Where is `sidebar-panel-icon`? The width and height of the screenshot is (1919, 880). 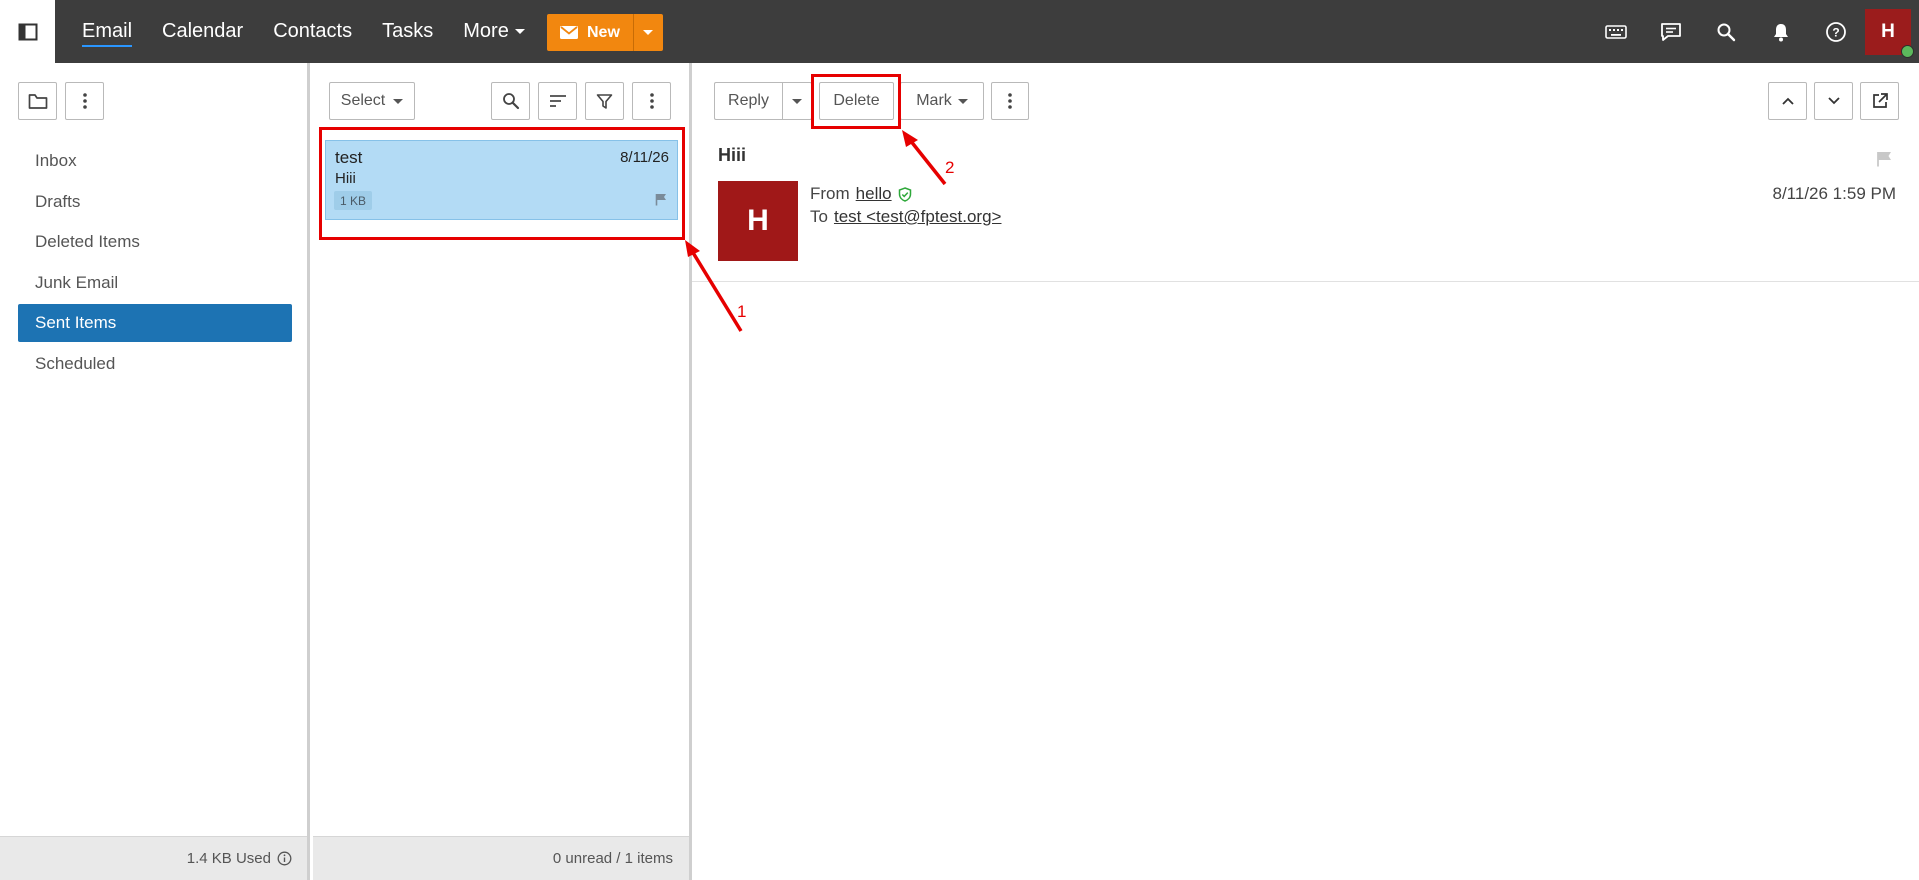 sidebar-panel-icon is located at coordinates (27, 31).